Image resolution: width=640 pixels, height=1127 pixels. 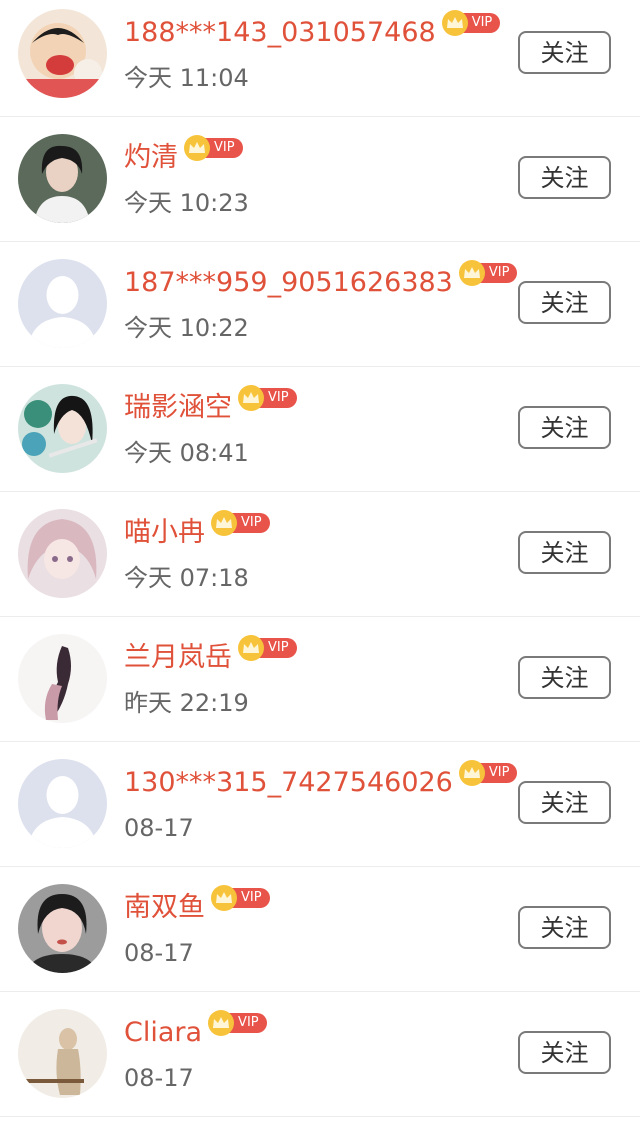 What do you see at coordinates (280, 33) in the screenshot?
I see `user-name: 188***143_031057468` at bounding box center [280, 33].